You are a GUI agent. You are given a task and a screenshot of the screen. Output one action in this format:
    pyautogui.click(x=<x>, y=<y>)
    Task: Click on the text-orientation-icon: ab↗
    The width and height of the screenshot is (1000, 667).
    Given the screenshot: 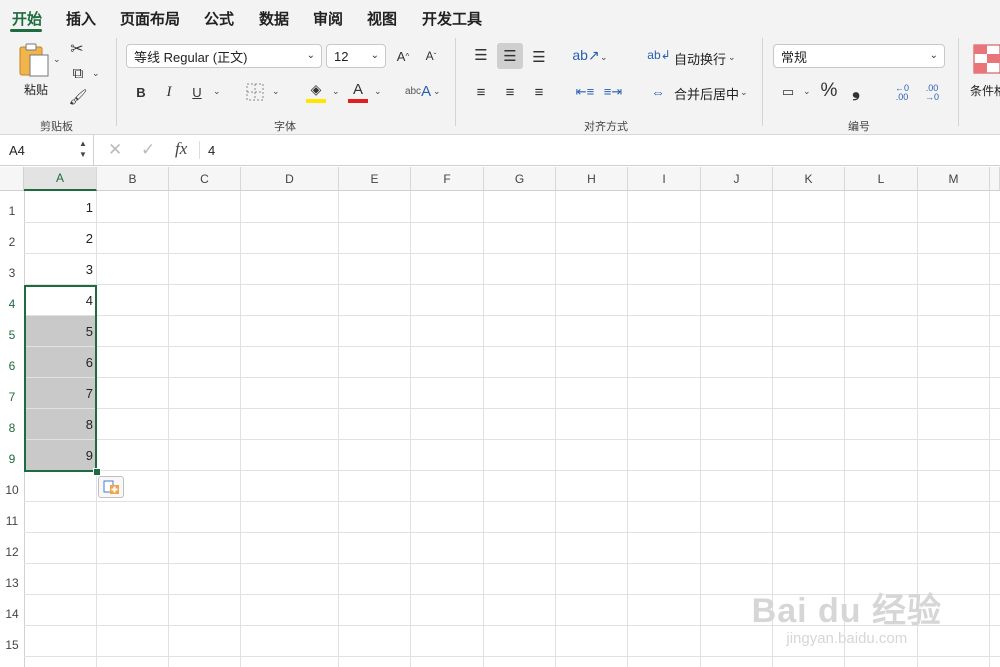 What is the action you would take?
    pyautogui.click(x=585, y=55)
    